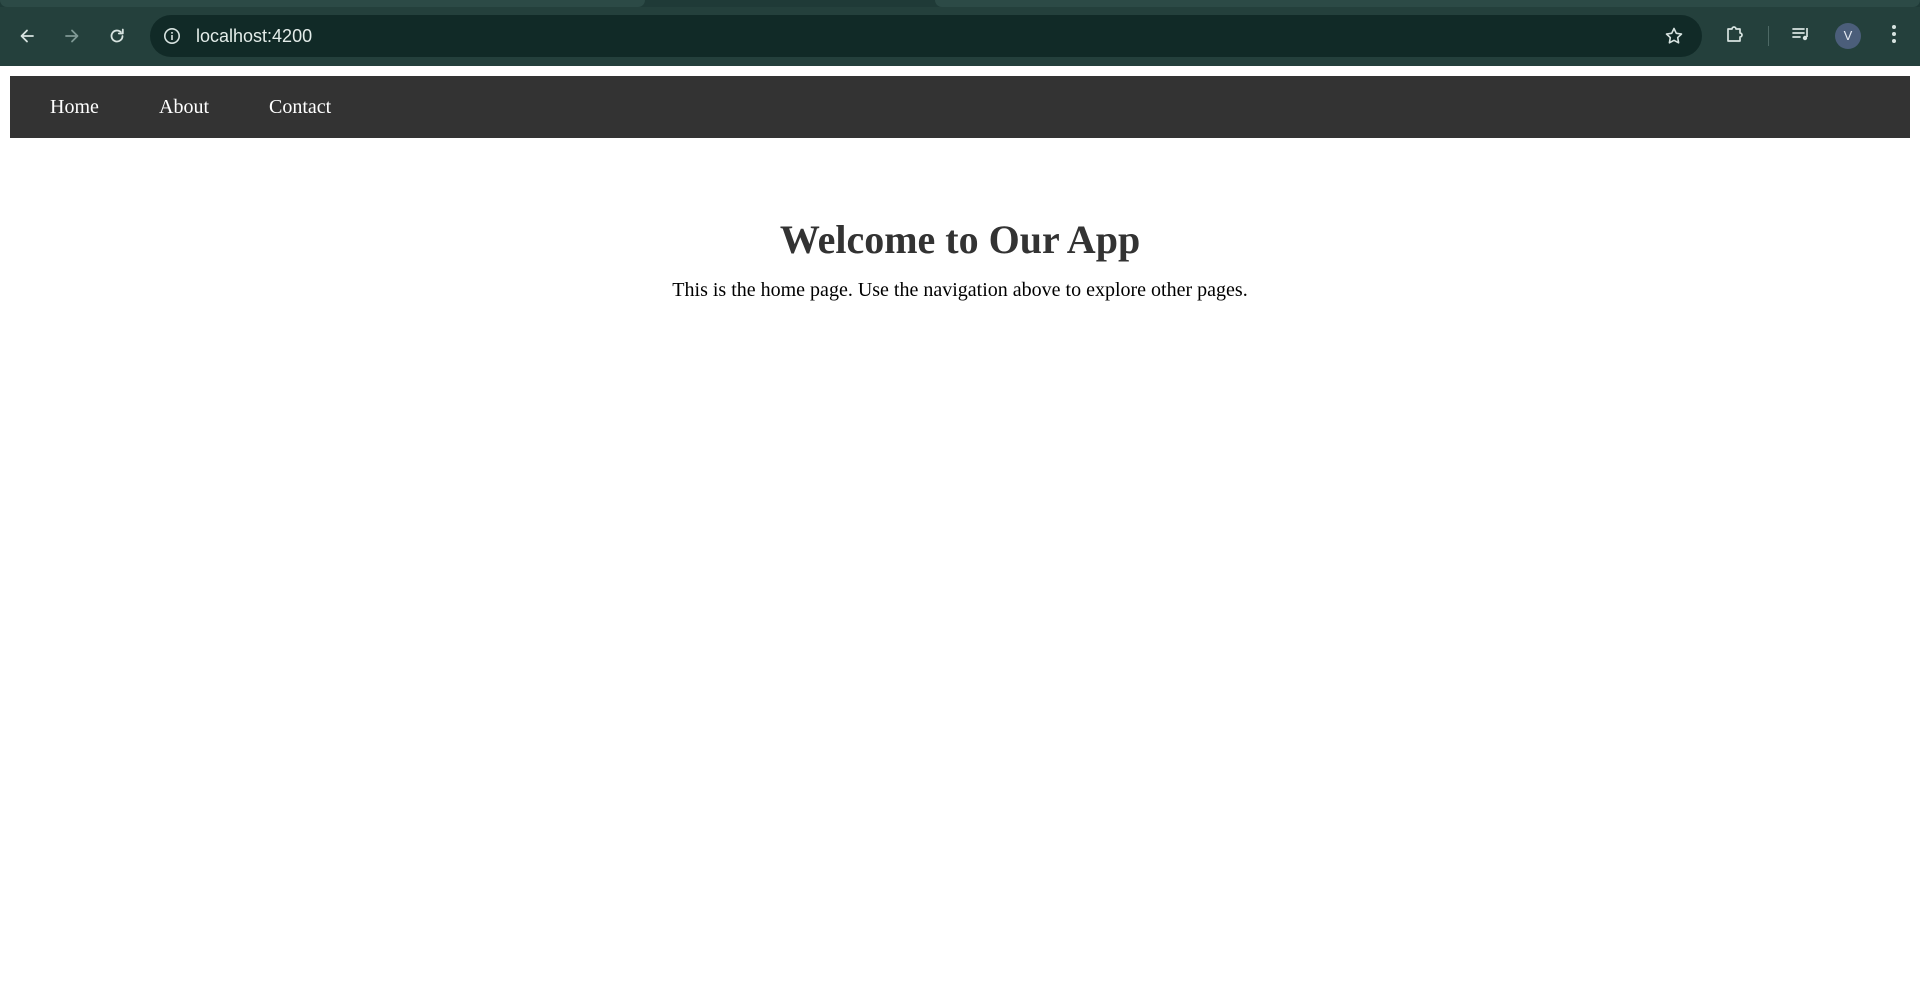 Image resolution: width=1920 pixels, height=992 pixels. I want to click on puzzle-icon, so click(1735, 36).